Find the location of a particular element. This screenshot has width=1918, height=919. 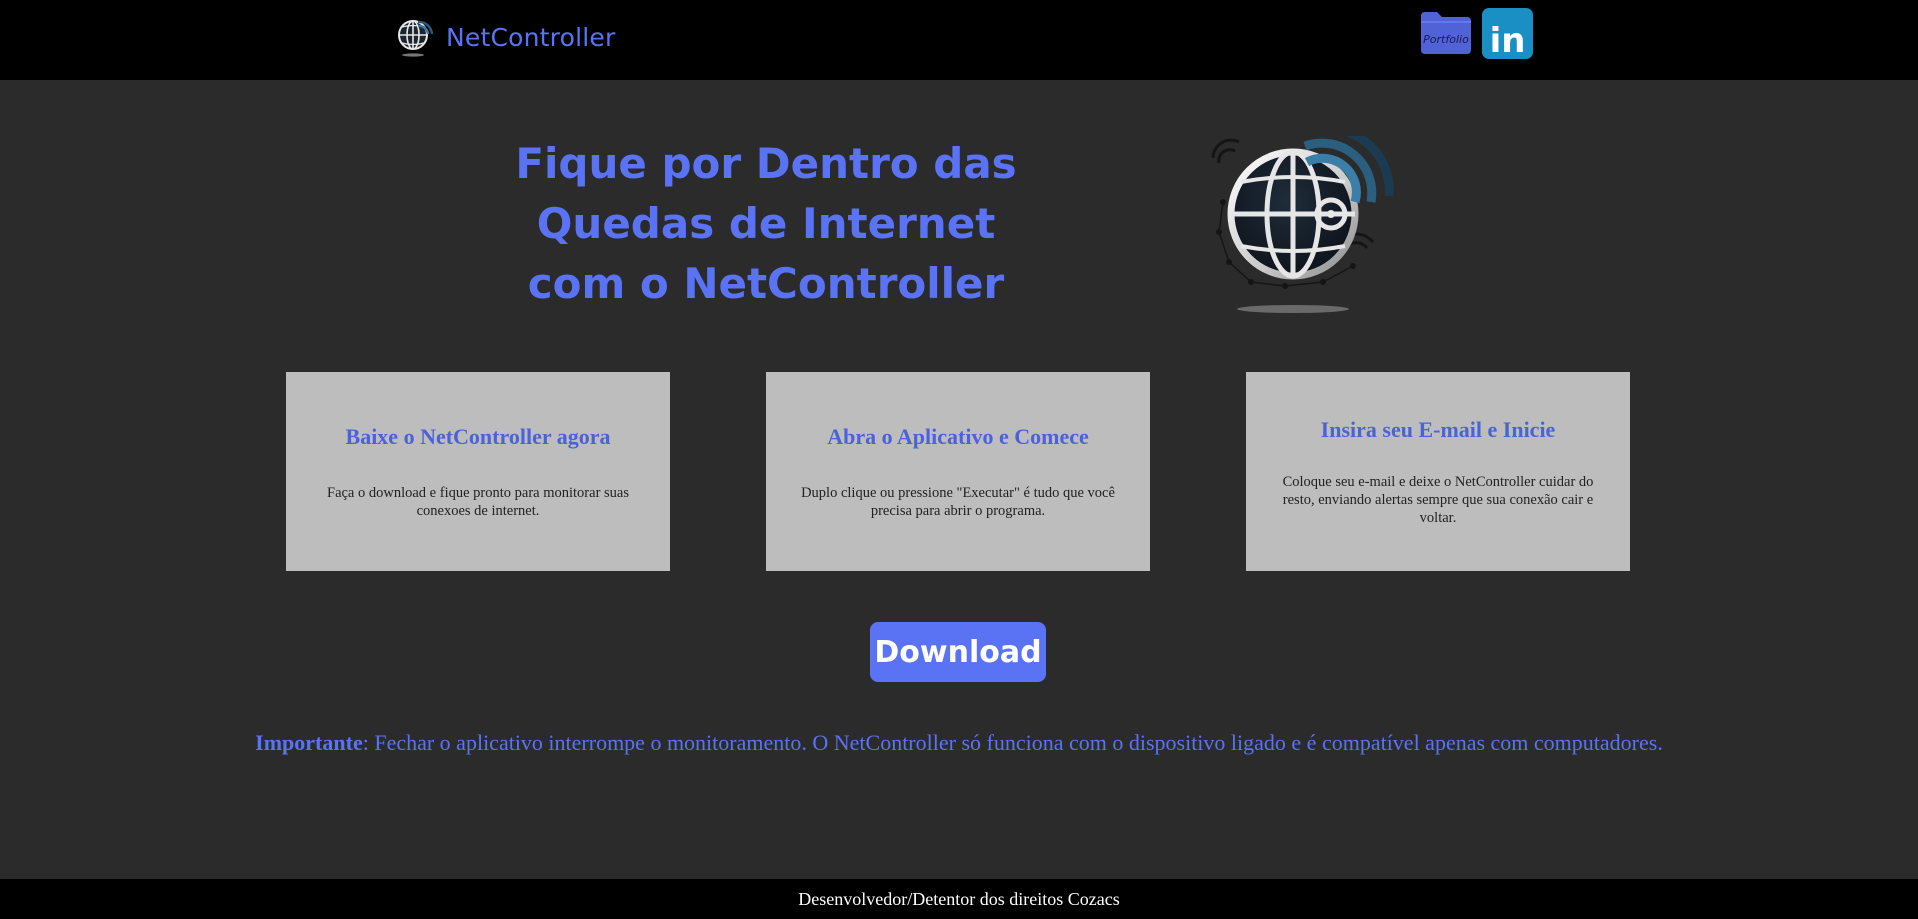

brand-link: NetController is located at coordinates (504, 37).